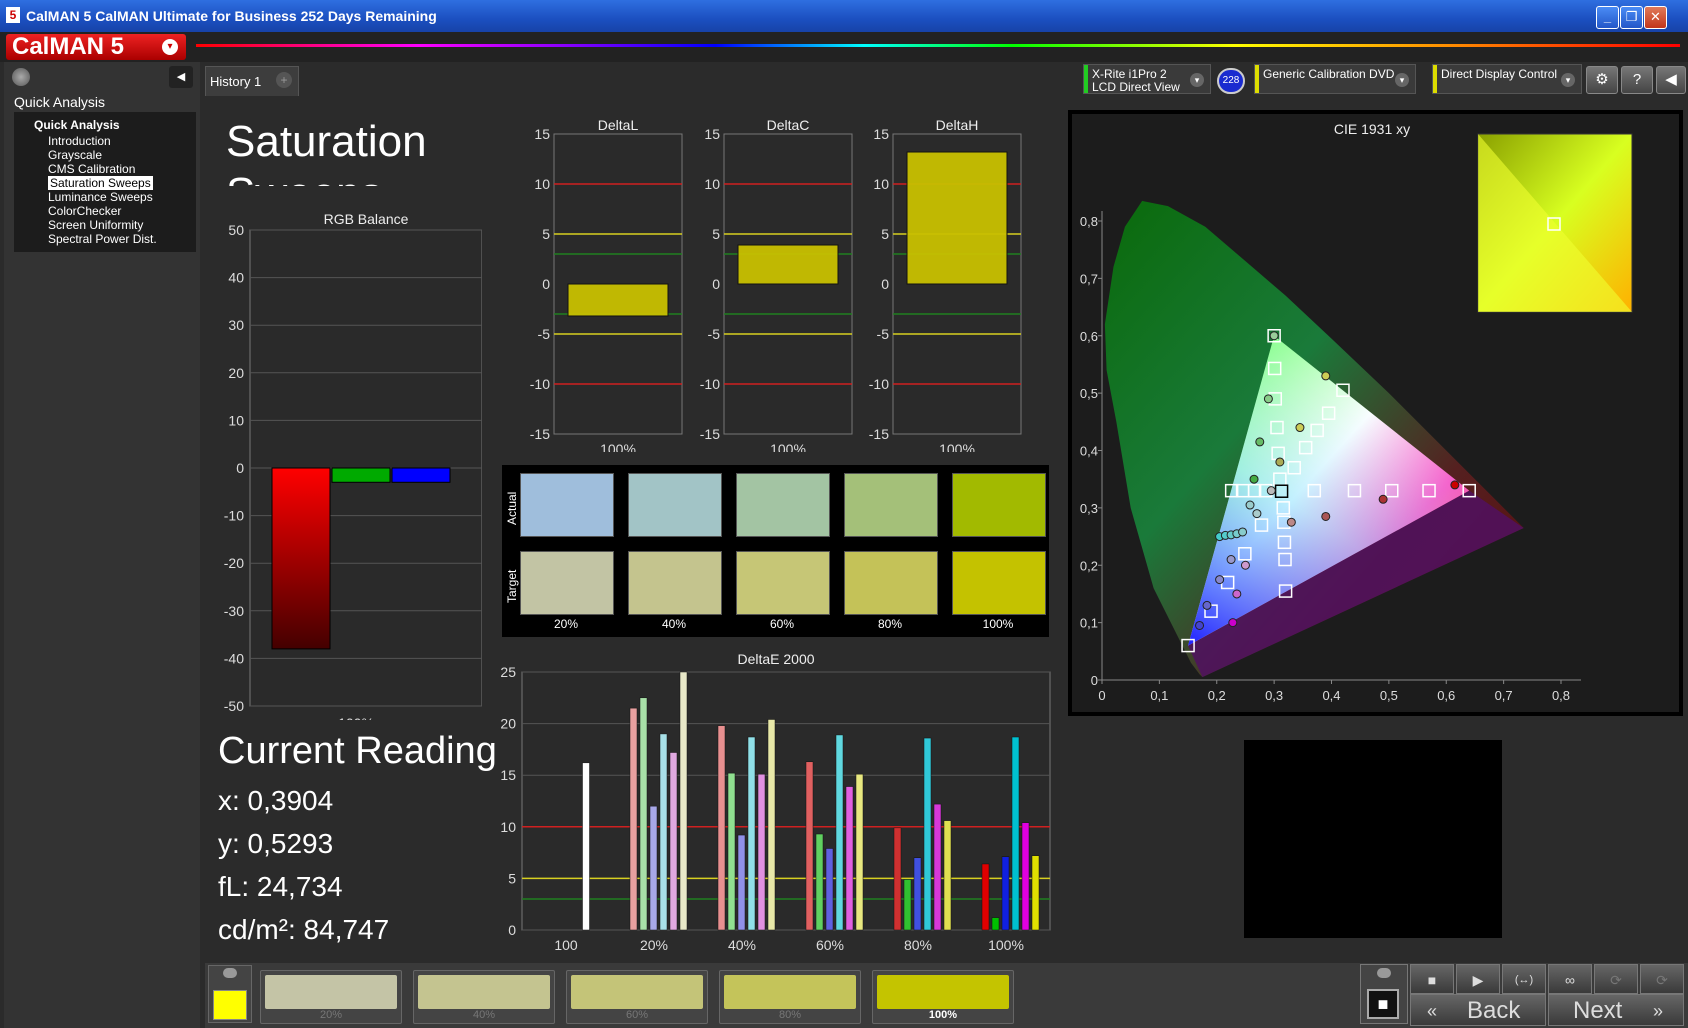 The width and height of the screenshot is (1688, 1028). Describe the element at coordinates (788, 125) in the screenshot. I see `chart-title: DeltaC` at that location.